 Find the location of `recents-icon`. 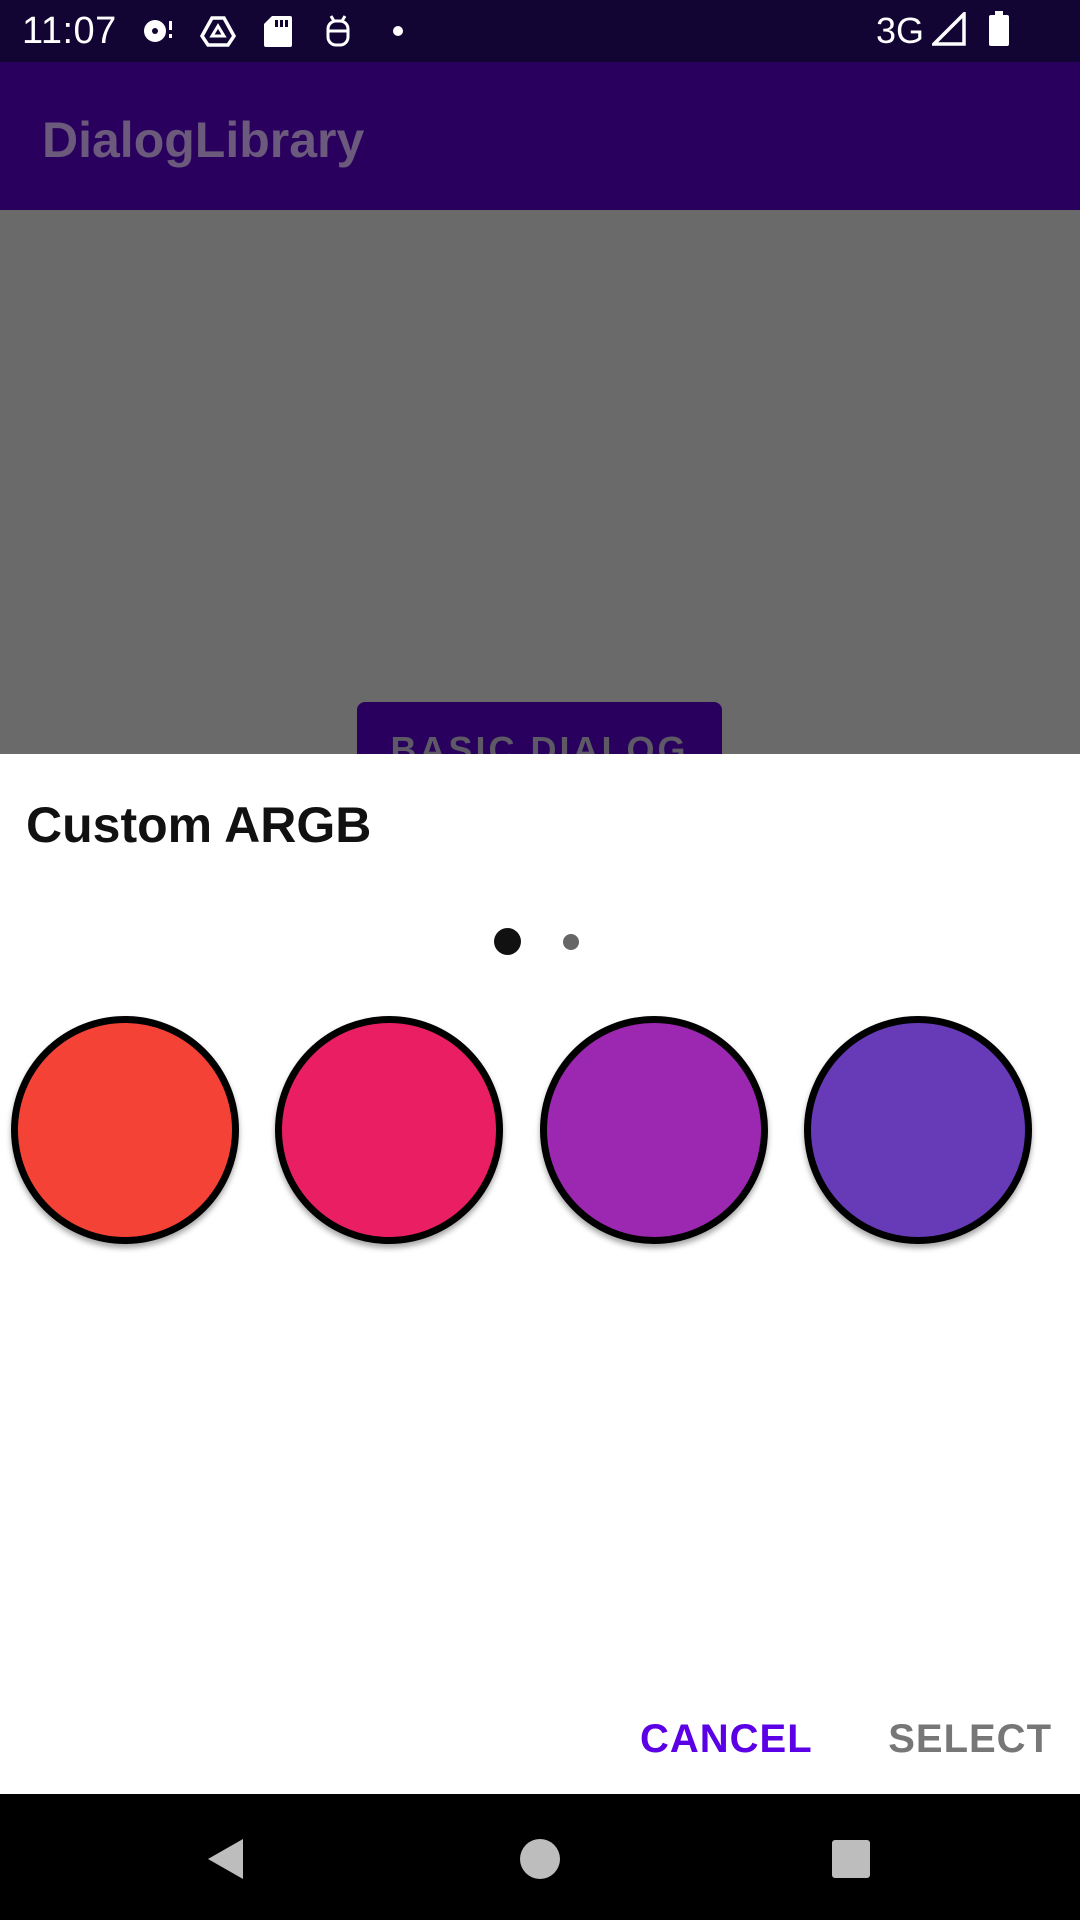

recents-icon is located at coordinates (851, 1859).